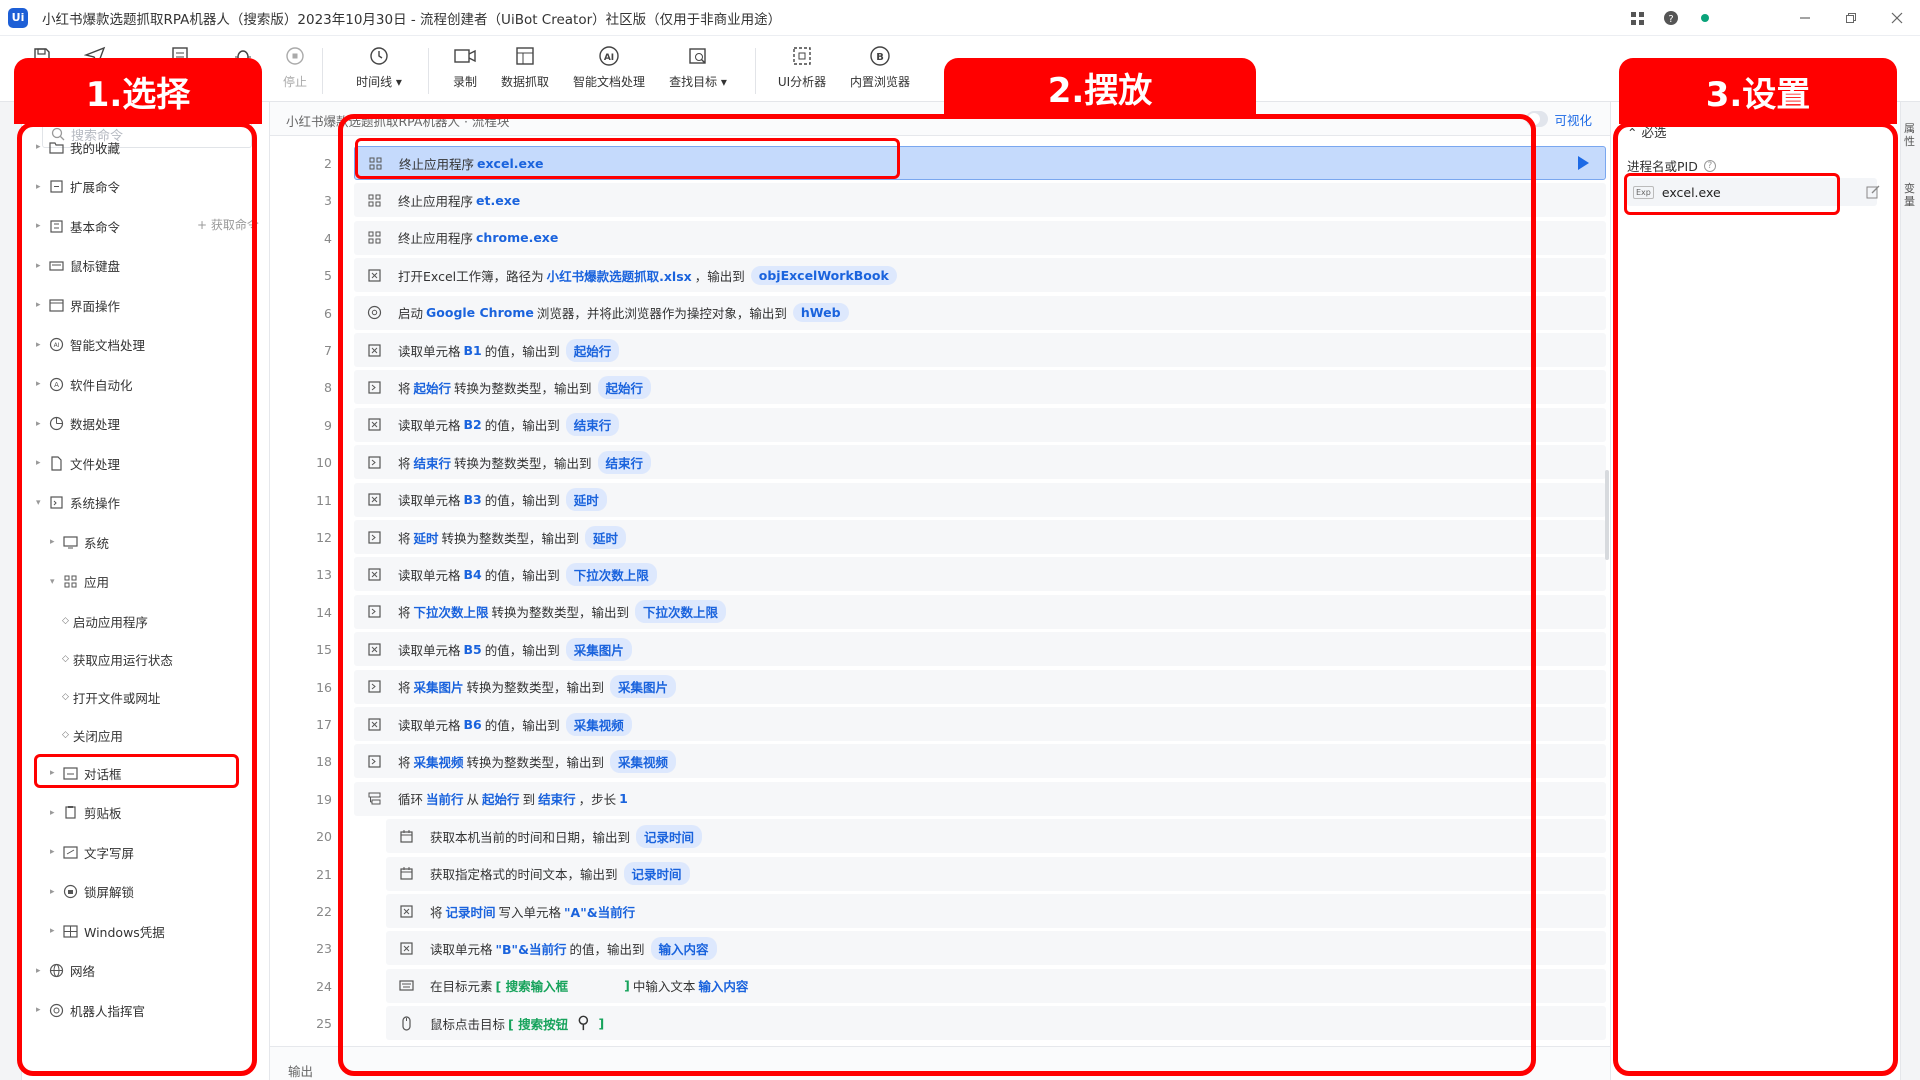 This screenshot has width=1920, height=1080. I want to click on line-number: 15, so click(324, 650).